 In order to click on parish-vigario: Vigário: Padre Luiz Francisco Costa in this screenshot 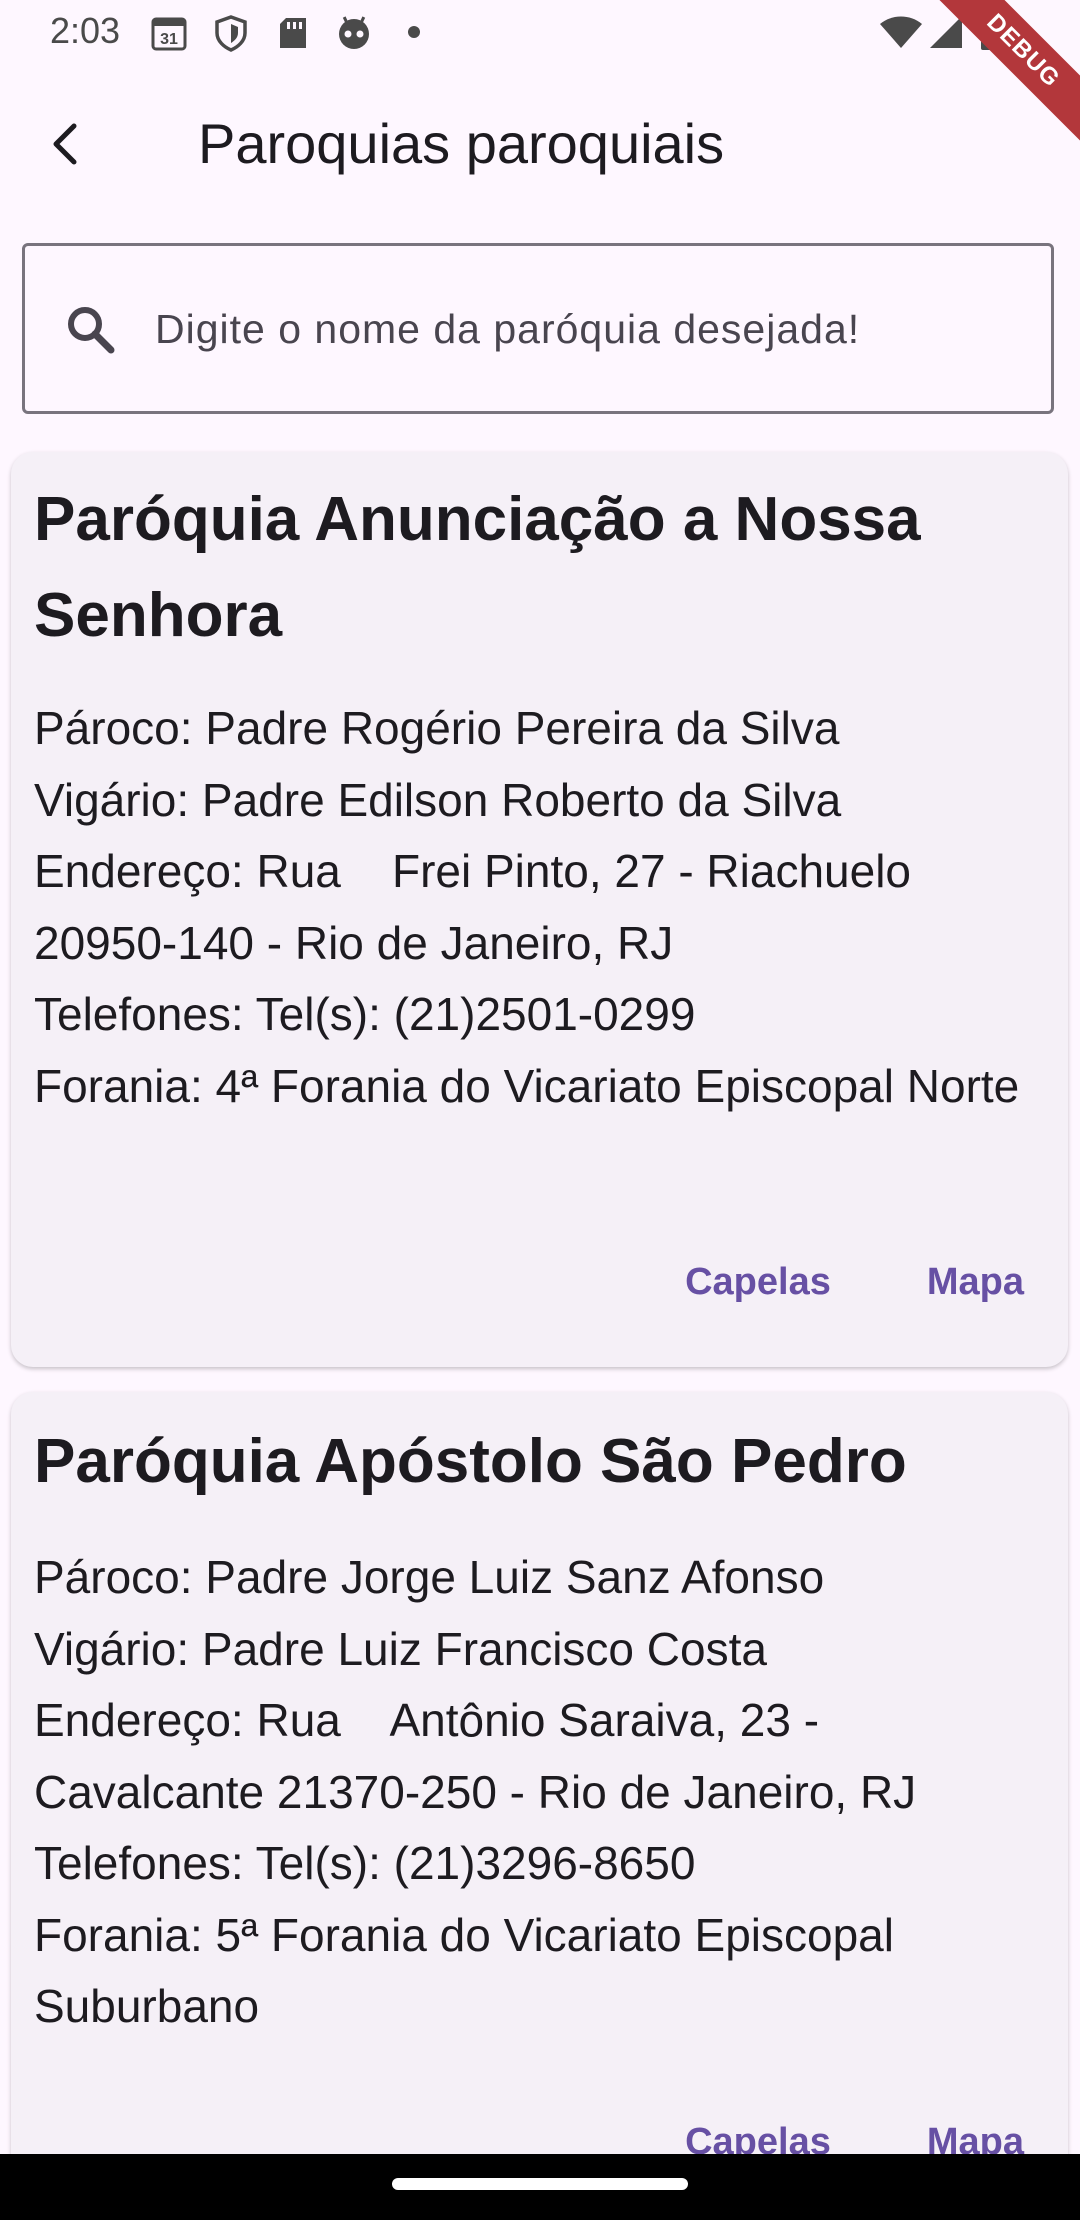, I will do `click(400, 1648)`.